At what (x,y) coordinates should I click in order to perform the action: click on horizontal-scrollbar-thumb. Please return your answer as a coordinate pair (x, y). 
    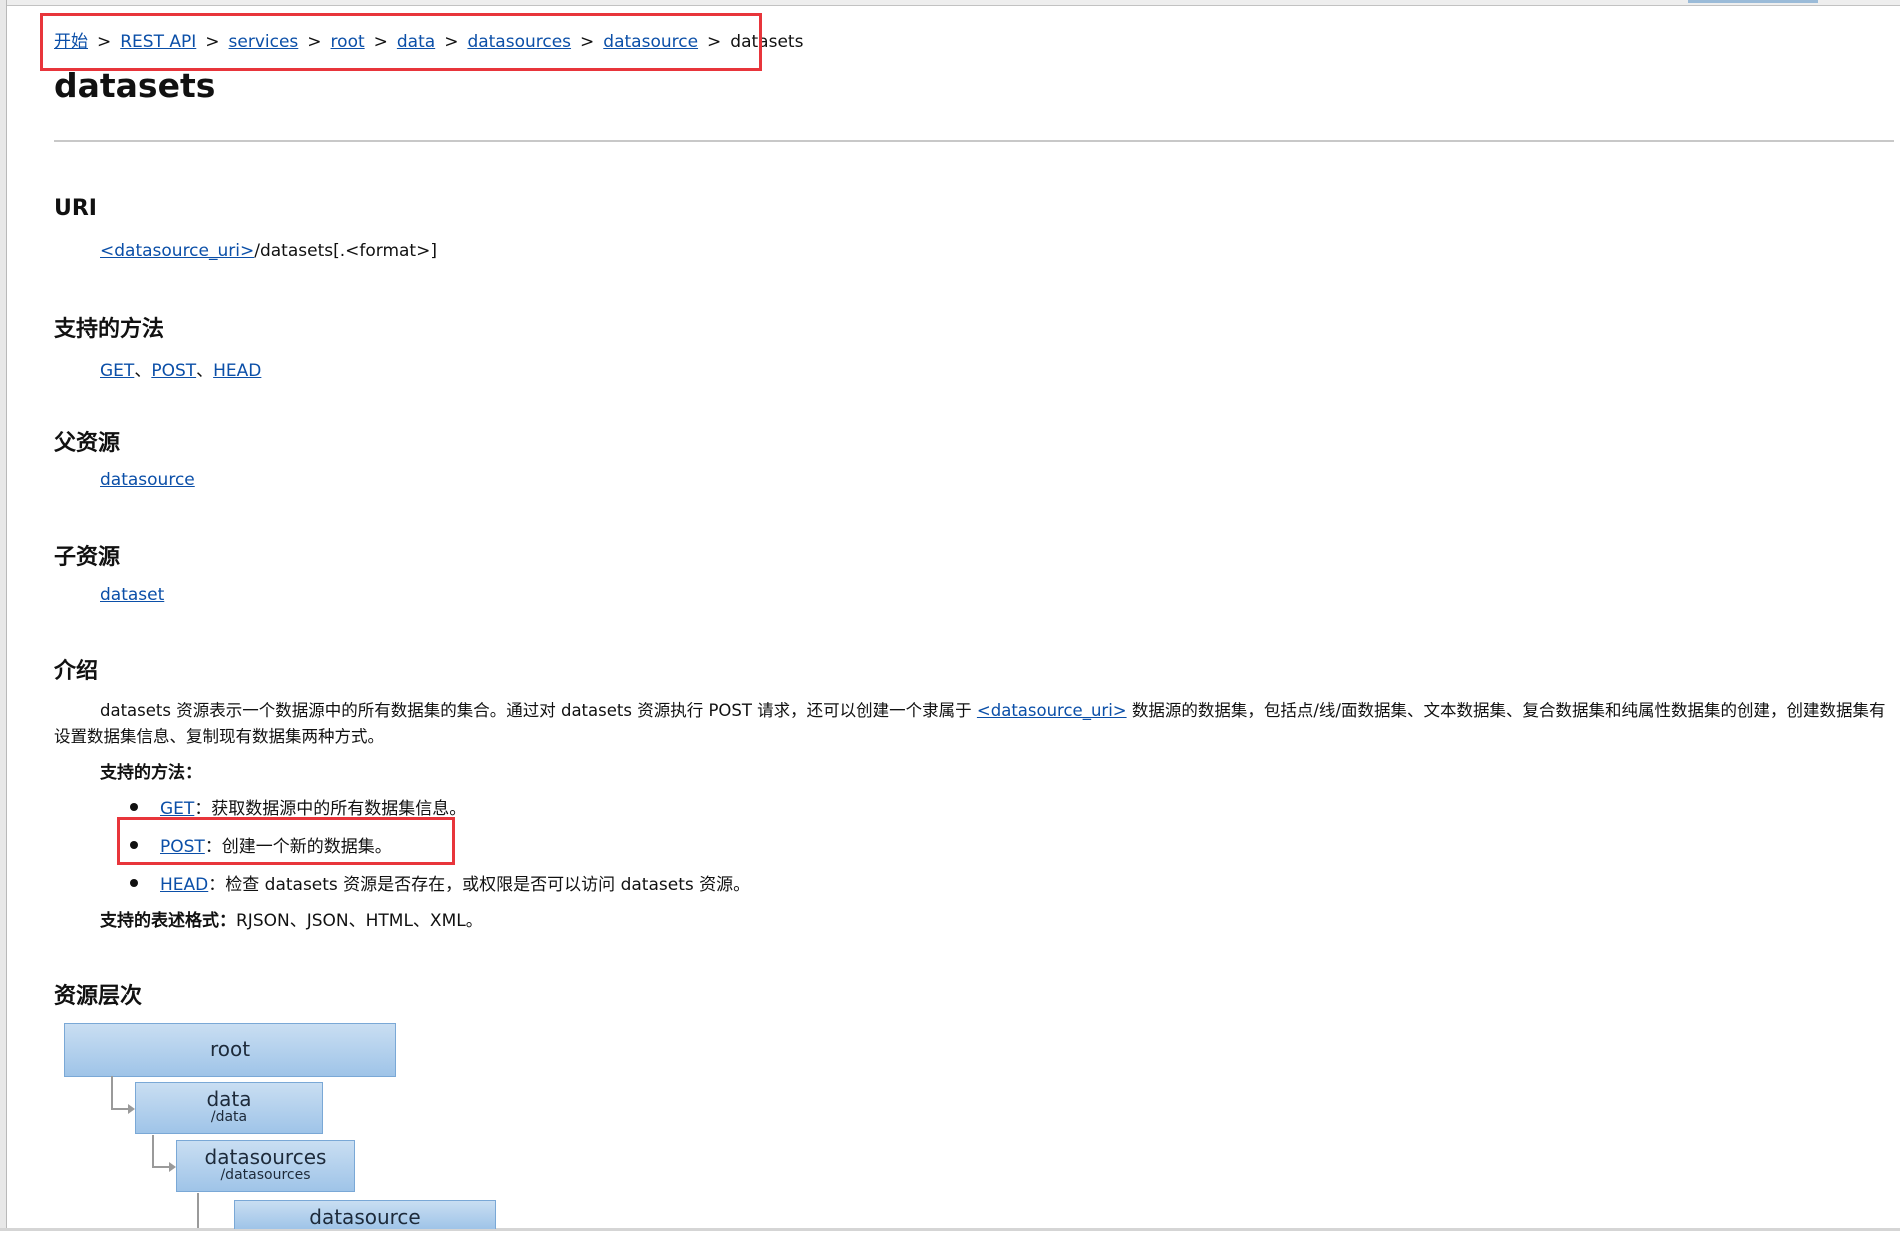
    Looking at the image, I should click on (1753, 1).